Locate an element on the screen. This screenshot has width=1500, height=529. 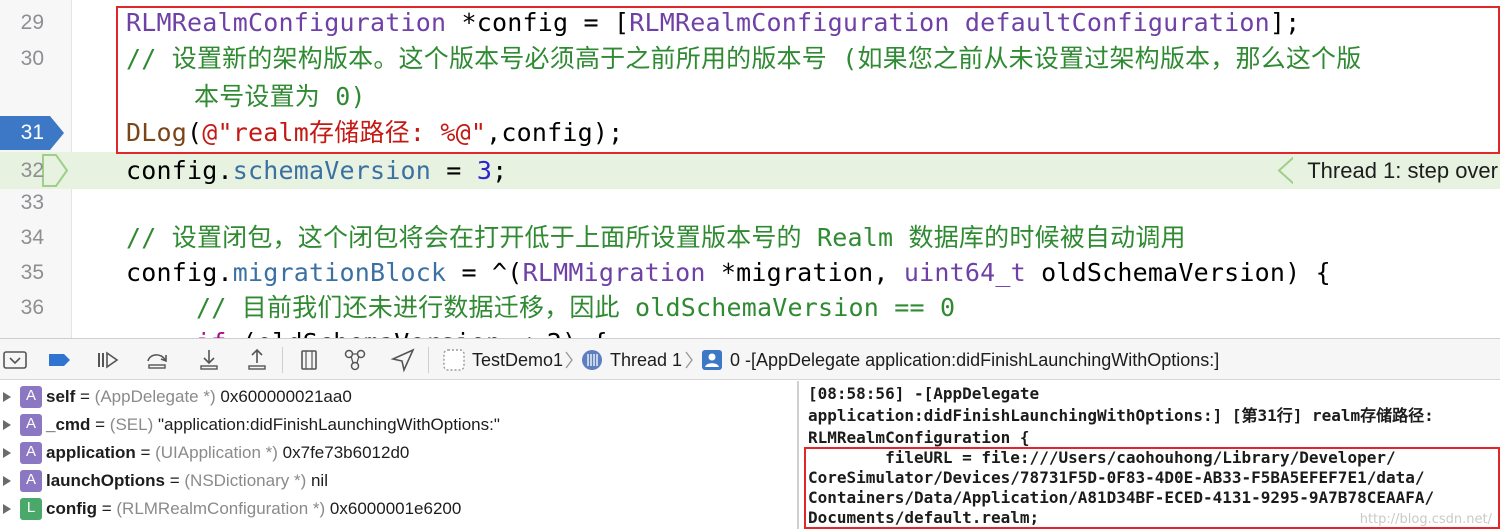
code-text: if (oldSchemaVersion < 2) { is located at coordinates (402, 331).